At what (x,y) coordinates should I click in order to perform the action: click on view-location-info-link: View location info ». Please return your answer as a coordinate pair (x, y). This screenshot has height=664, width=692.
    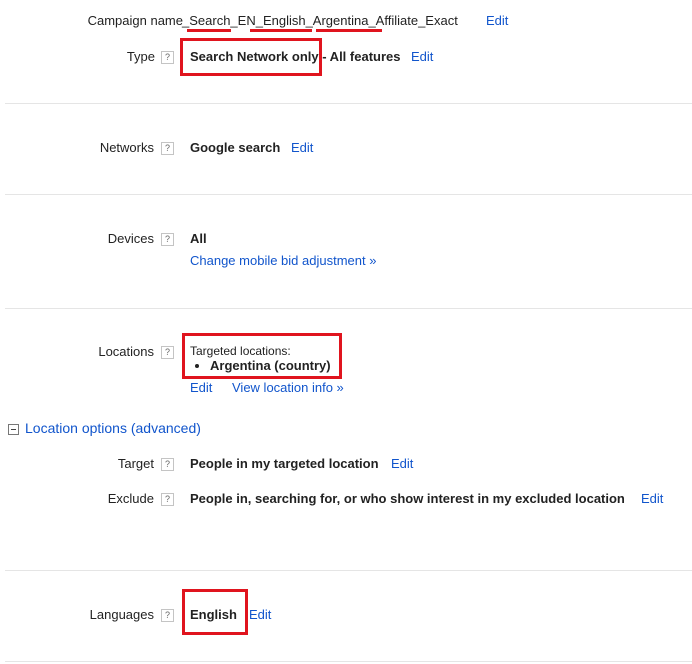
    Looking at the image, I should click on (288, 387).